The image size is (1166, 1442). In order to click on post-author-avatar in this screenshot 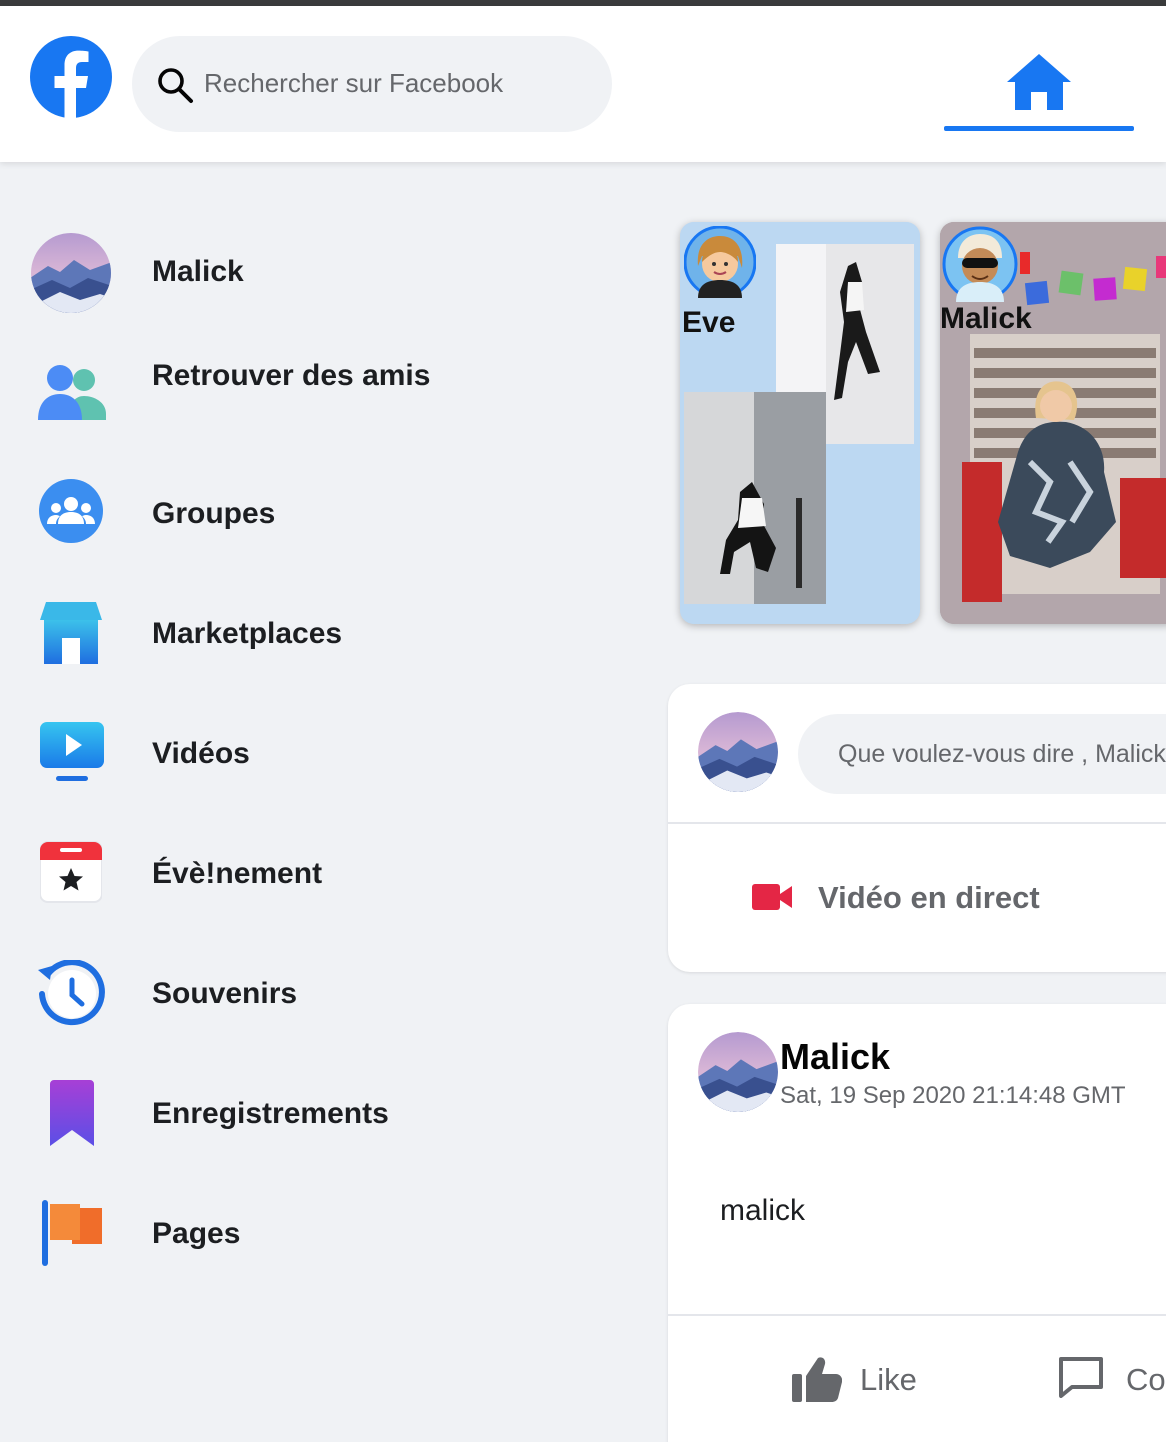, I will do `click(738, 1072)`.